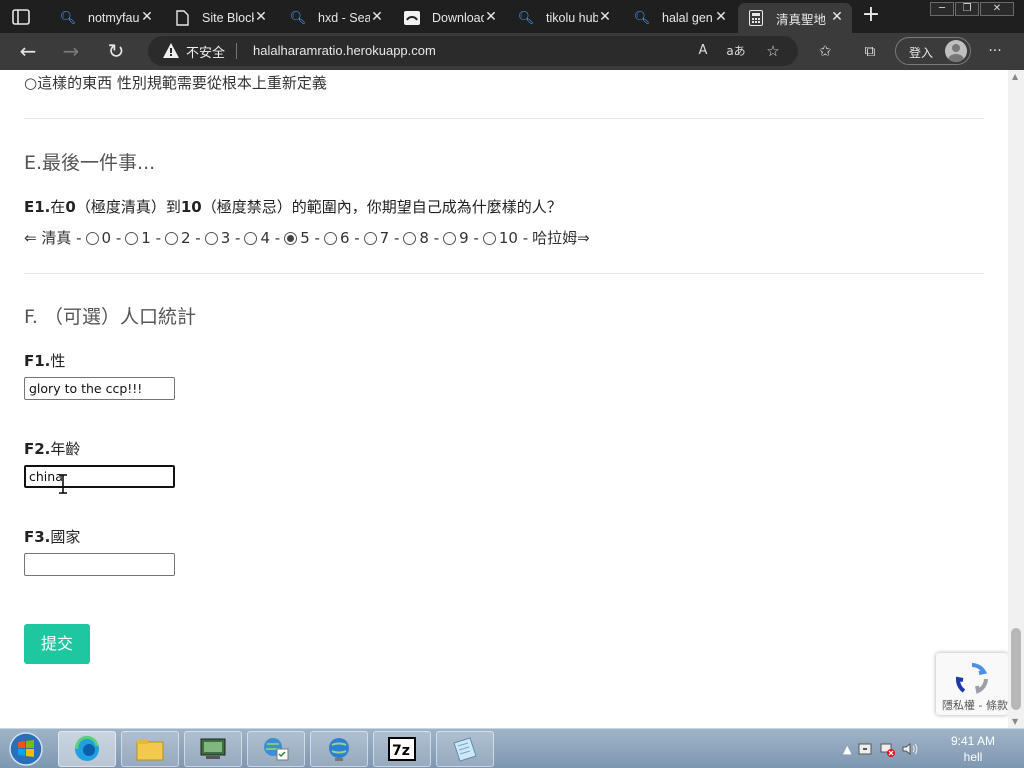 This screenshot has height=768, width=1024. I want to click on forward-arrow-icon: →, so click(71, 51).